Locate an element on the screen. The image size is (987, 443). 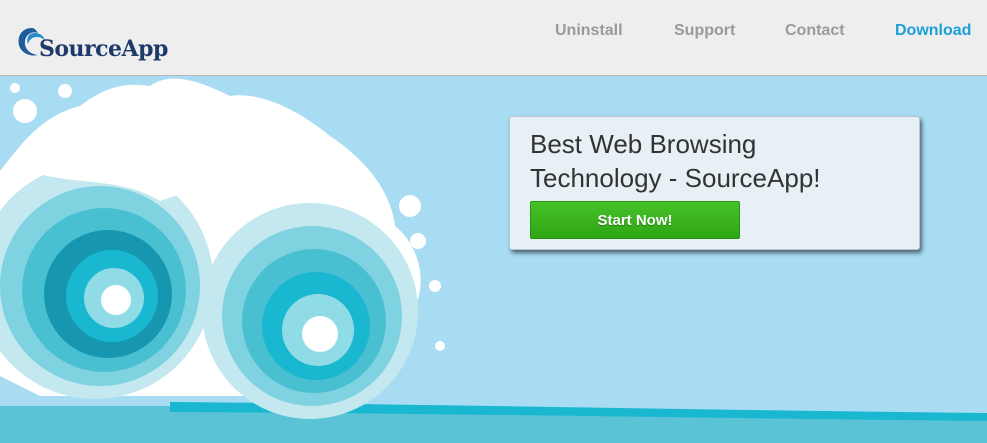
nav-uninstall: Uninstall is located at coordinates (589, 31).